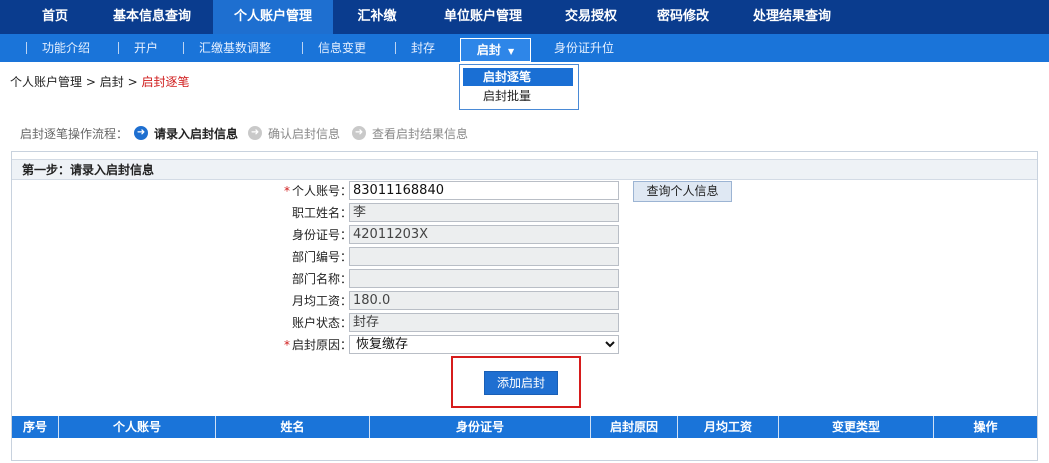 Image resolution: width=1049 pixels, height=463 pixels. Describe the element at coordinates (792, 17) in the screenshot. I see `topnav-result-query: 处理结果查询` at that location.